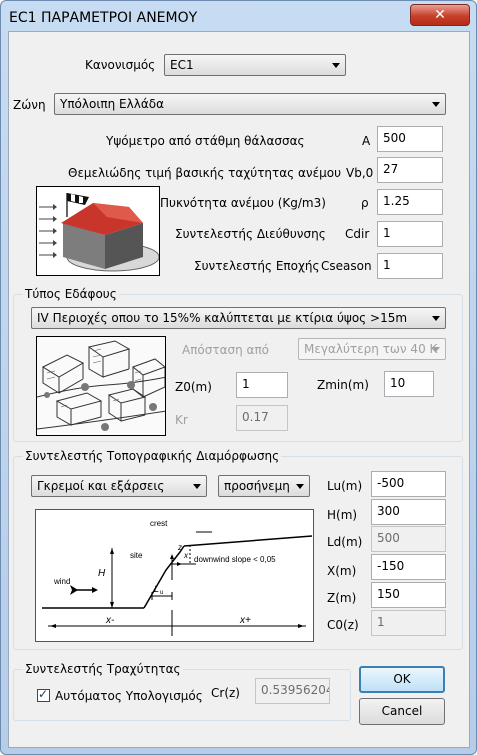 The image size is (477, 755). What do you see at coordinates (101, 486) in the screenshot?
I see `topography-type-value: Γκρεμοί και εξάρσεις` at bounding box center [101, 486].